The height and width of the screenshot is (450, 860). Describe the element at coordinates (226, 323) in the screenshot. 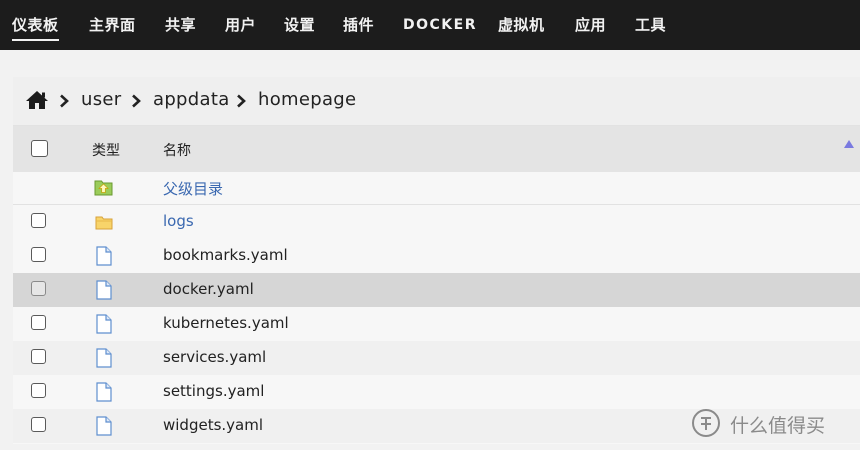

I see `file-name: kubernetes.yaml` at that location.